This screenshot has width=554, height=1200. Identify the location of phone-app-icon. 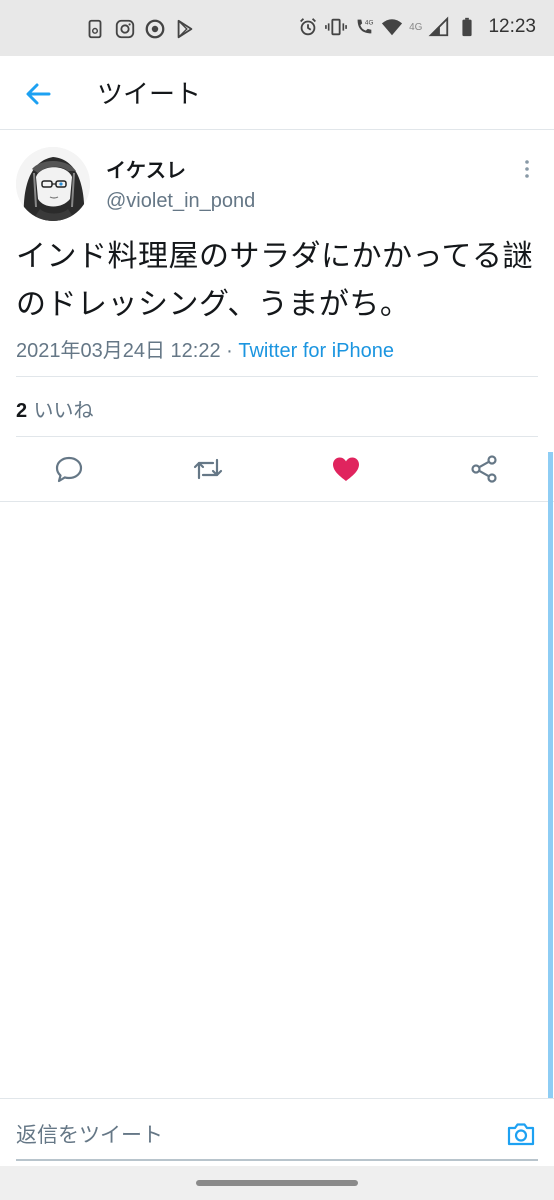
(95, 29).